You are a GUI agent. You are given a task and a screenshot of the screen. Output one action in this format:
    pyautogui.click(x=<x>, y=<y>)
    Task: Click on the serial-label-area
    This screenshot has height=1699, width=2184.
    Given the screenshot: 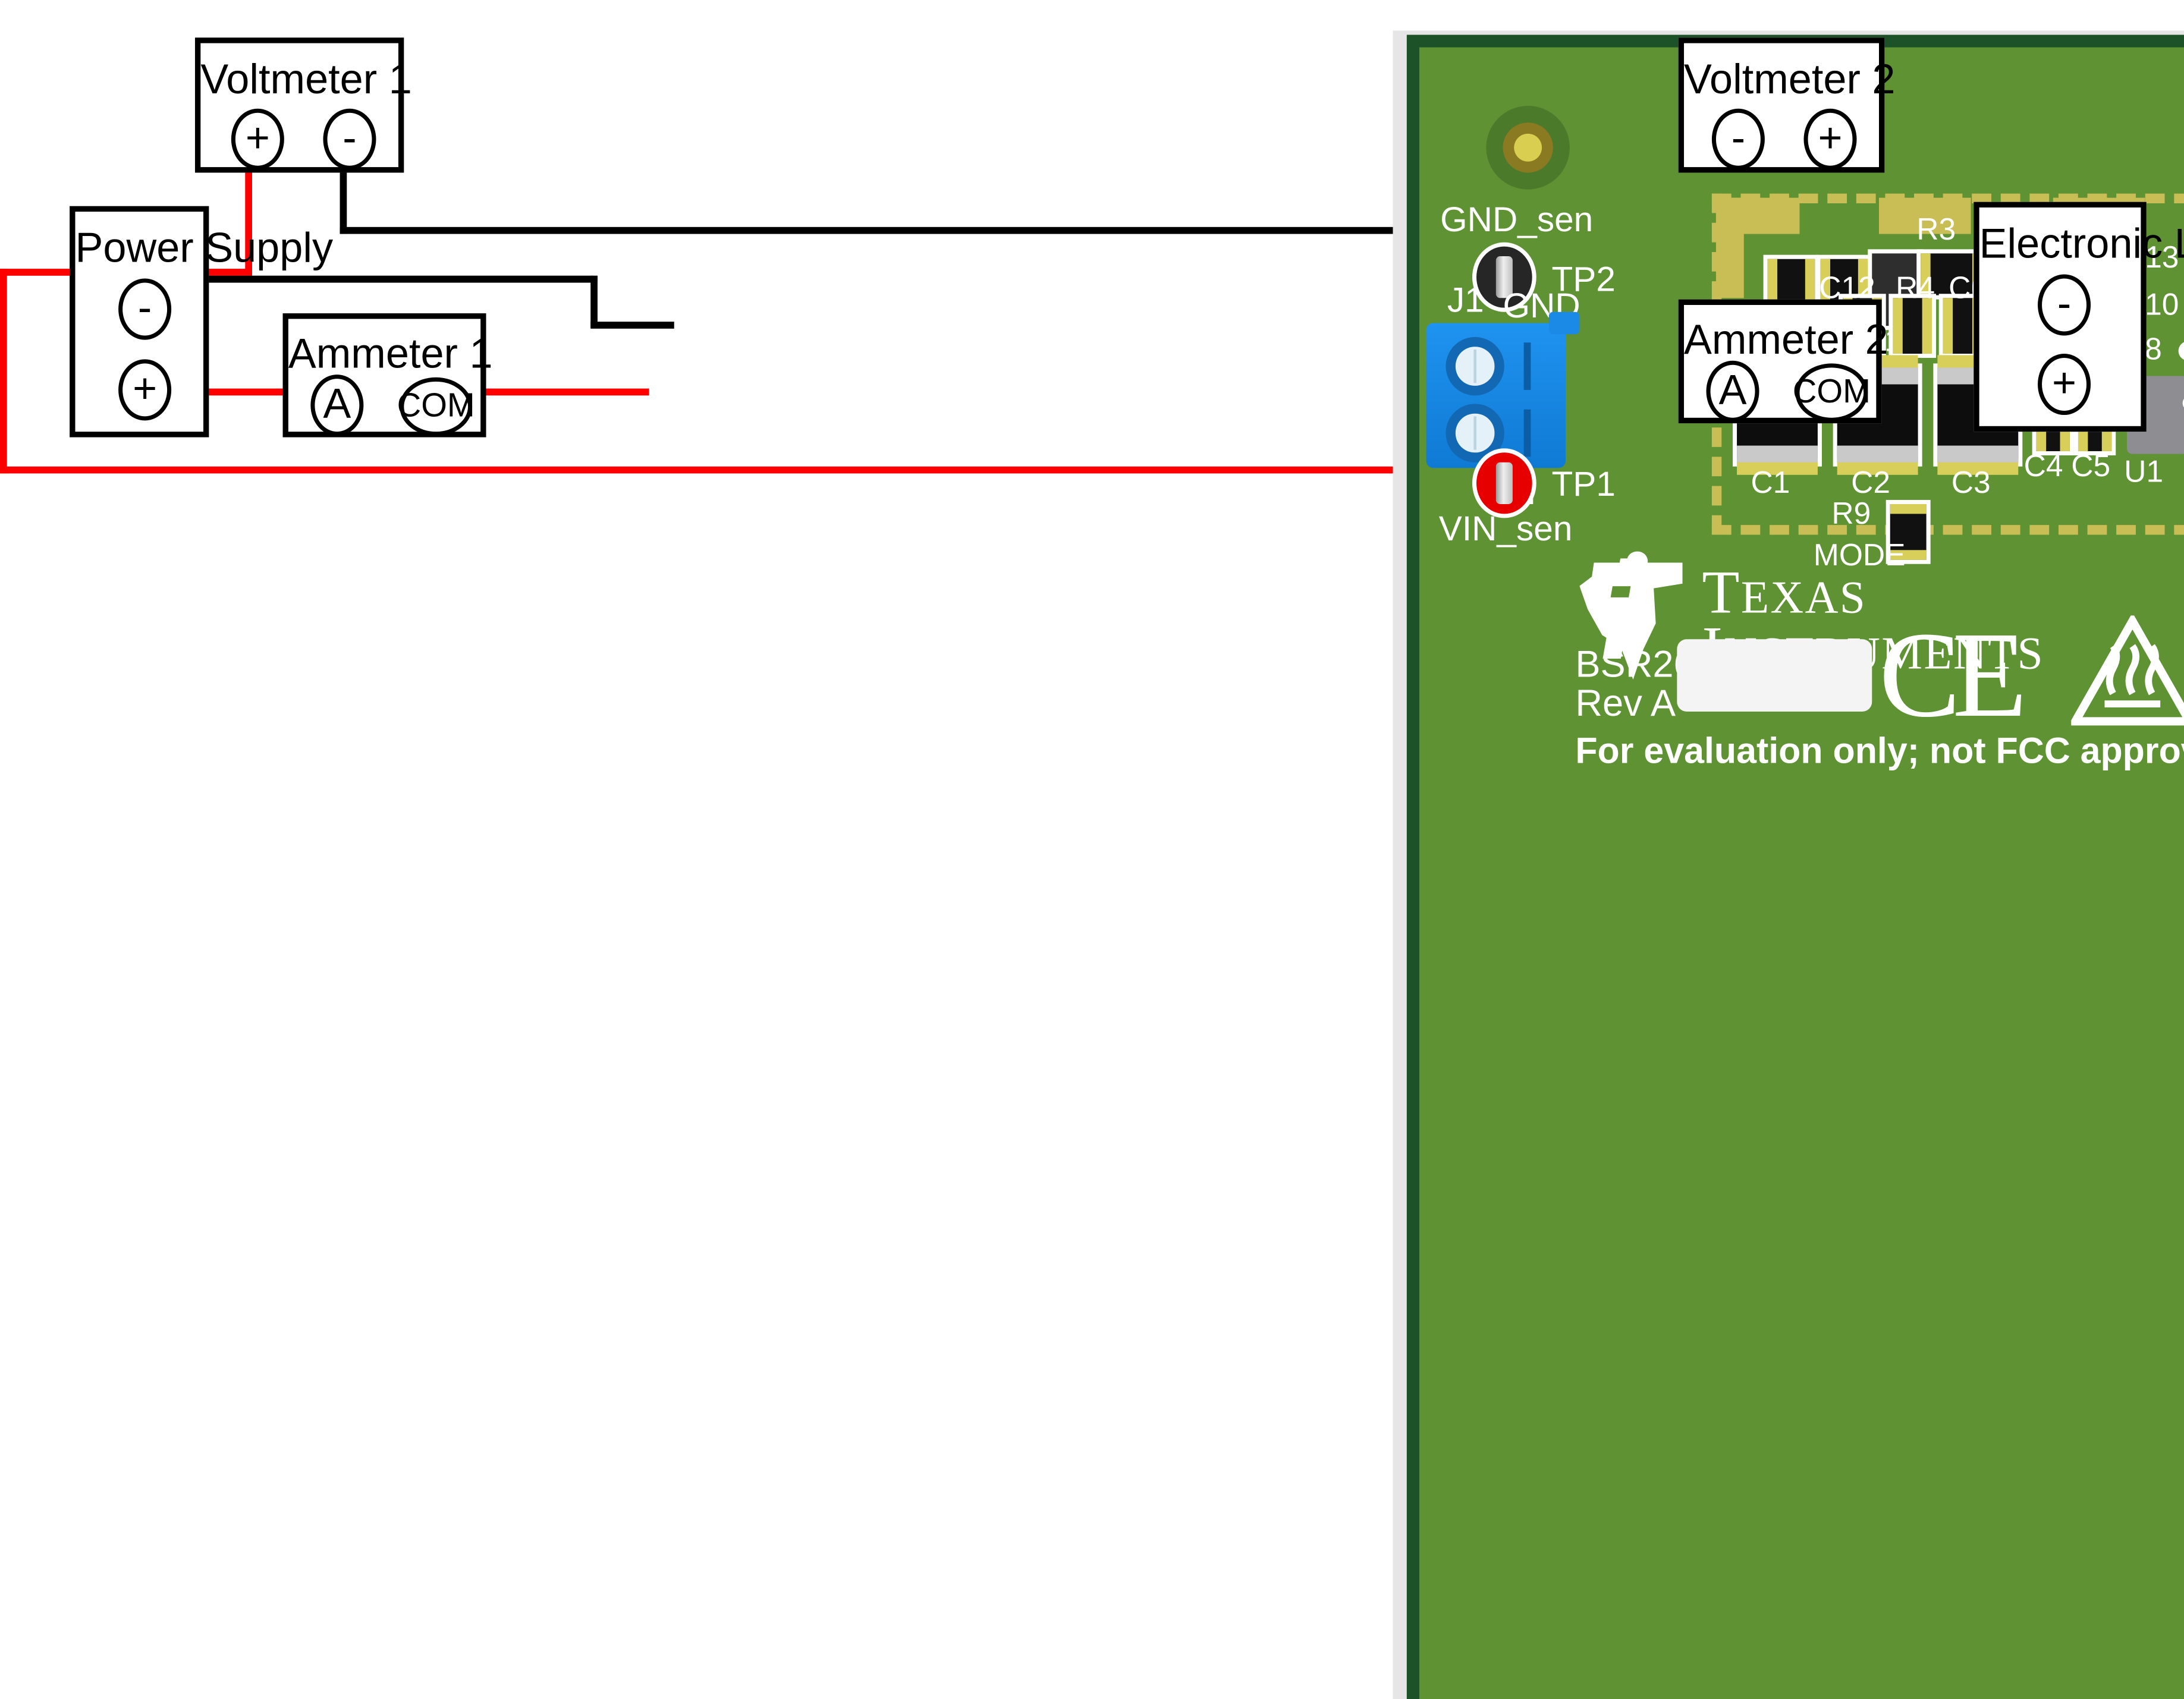 What is the action you would take?
    pyautogui.click(x=1774, y=676)
    